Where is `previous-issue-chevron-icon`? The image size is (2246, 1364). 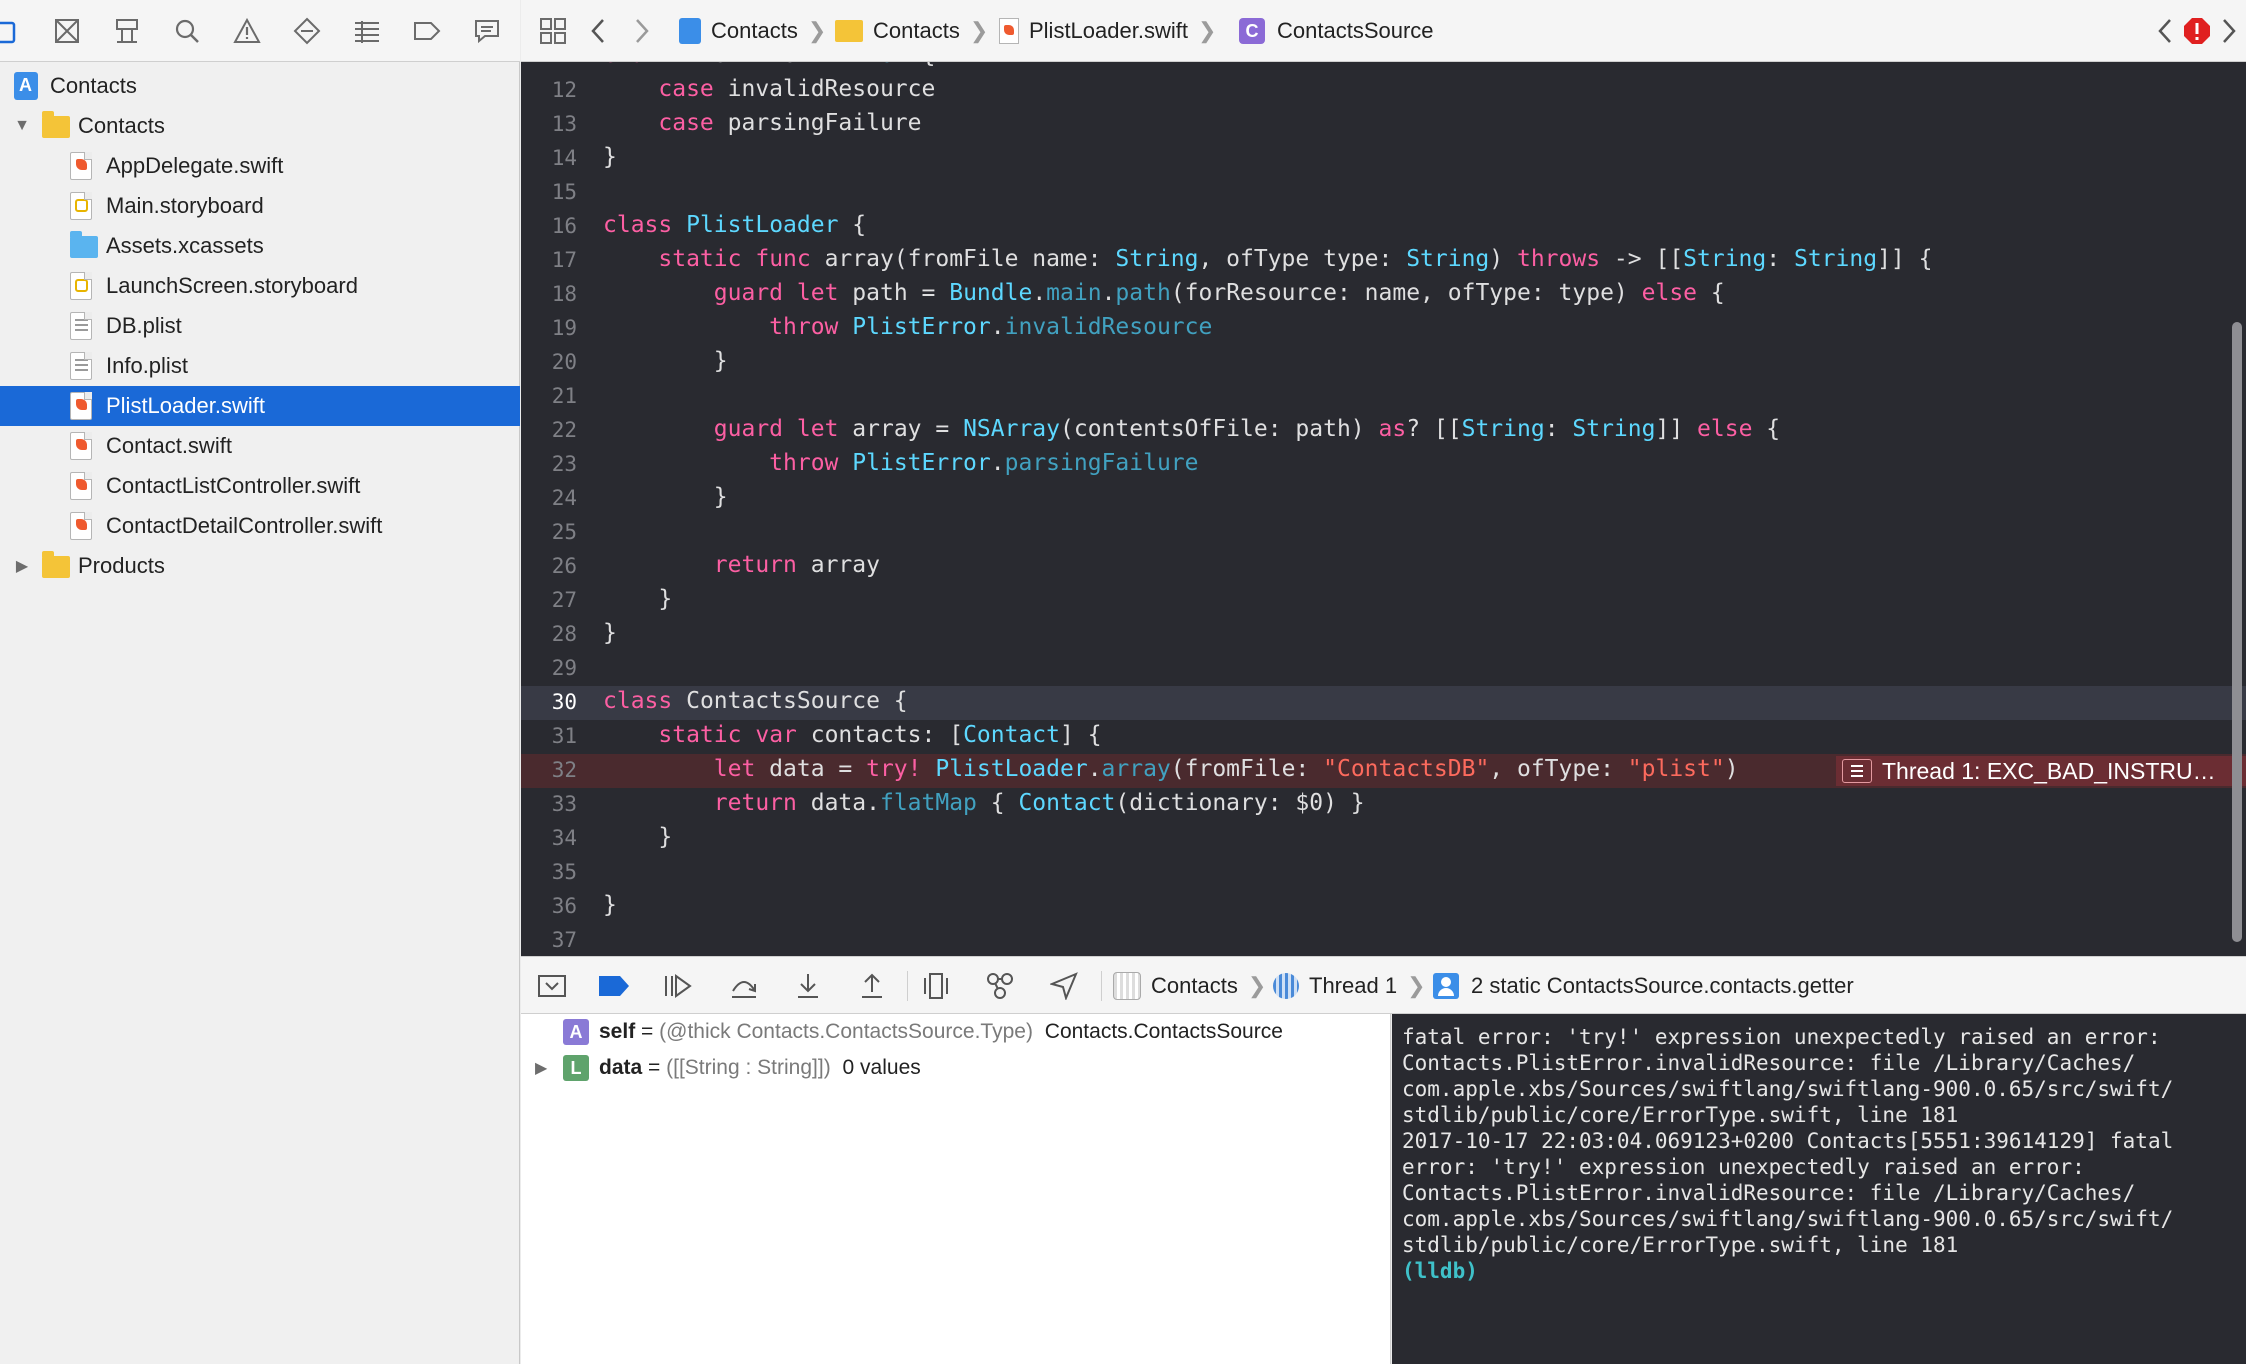
previous-issue-chevron-icon is located at coordinates (2165, 31).